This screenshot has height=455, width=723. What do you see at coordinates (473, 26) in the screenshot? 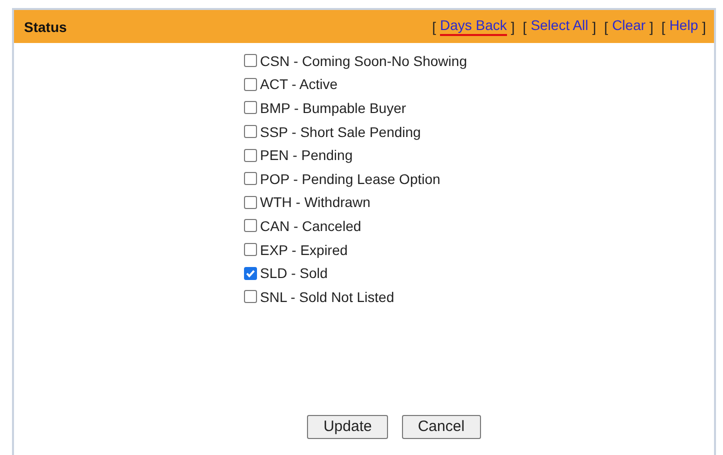
I see `header-link: Days Back` at bounding box center [473, 26].